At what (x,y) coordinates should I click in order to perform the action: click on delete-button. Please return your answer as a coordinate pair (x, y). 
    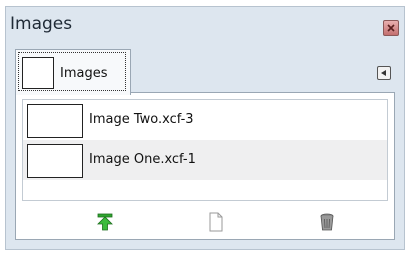
    Looking at the image, I should click on (327, 222).